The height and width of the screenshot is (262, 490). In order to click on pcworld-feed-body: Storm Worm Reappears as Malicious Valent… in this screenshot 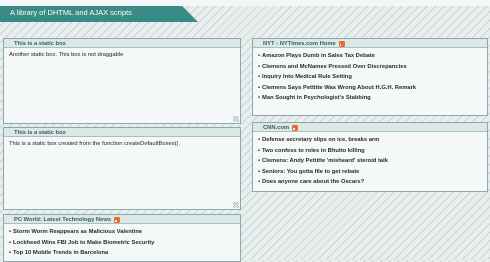, I will do `click(122, 241)`.